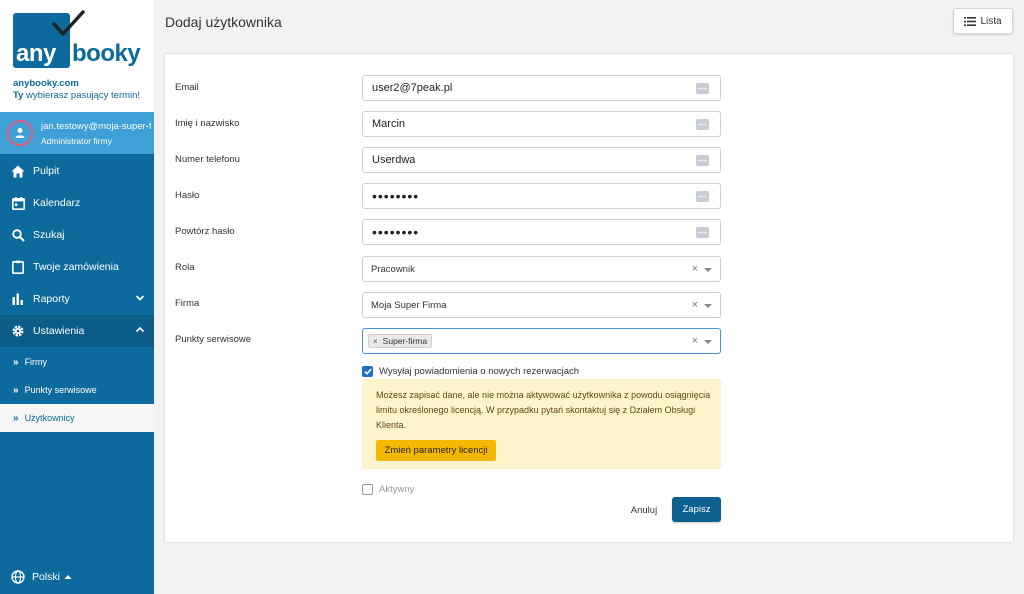 The image size is (1024, 594). I want to click on avatar, so click(20, 133).